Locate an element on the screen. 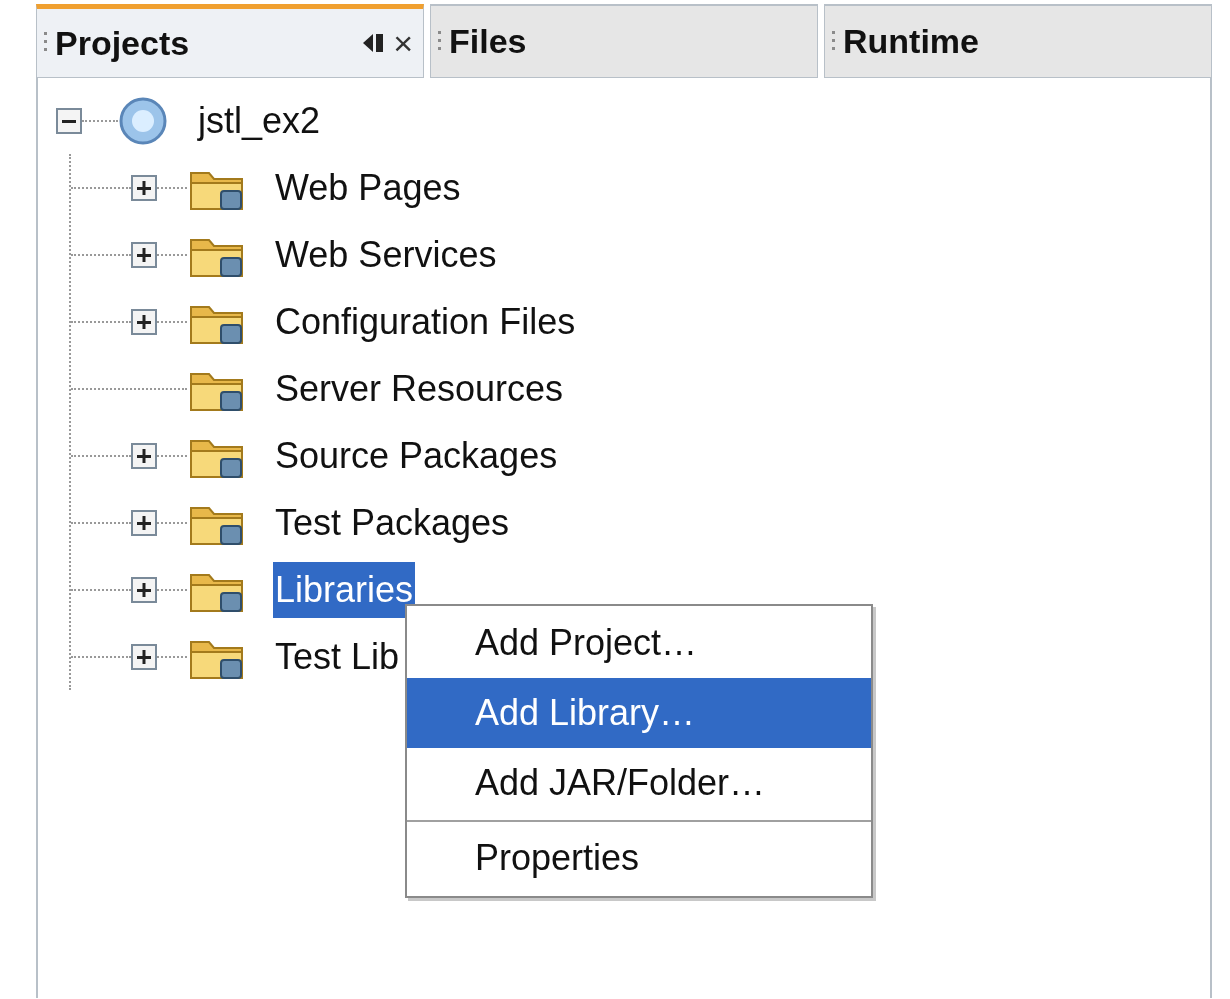 The width and height of the screenshot is (1230, 999). tree-item: Web Pages is located at coordinates (368, 187).